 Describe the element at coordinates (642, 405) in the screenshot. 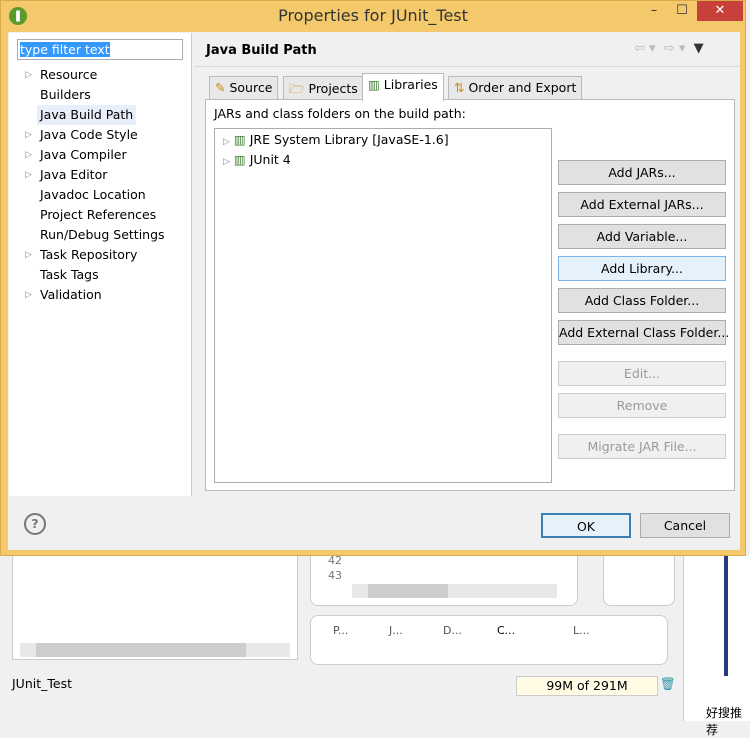

I see `remove-button: Remove` at that location.